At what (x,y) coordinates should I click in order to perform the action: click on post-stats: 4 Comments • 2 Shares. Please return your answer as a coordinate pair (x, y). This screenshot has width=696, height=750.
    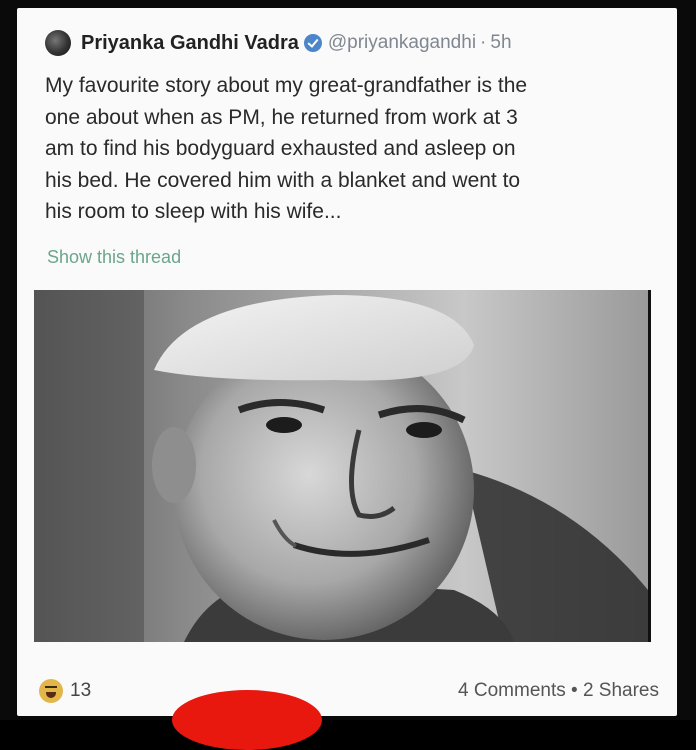
    Looking at the image, I should click on (558, 691).